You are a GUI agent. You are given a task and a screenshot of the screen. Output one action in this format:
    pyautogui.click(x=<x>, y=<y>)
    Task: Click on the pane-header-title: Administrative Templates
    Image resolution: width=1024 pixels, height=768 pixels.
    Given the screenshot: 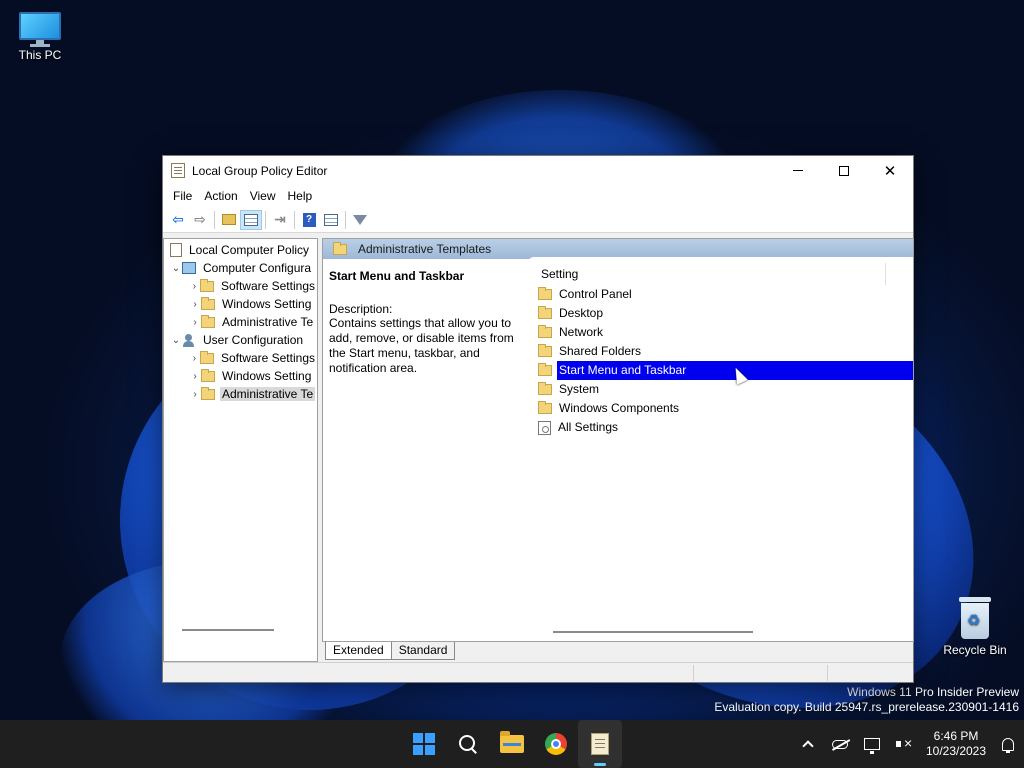 What is the action you would take?
    pyautogui.click(x=425, y=249)
    